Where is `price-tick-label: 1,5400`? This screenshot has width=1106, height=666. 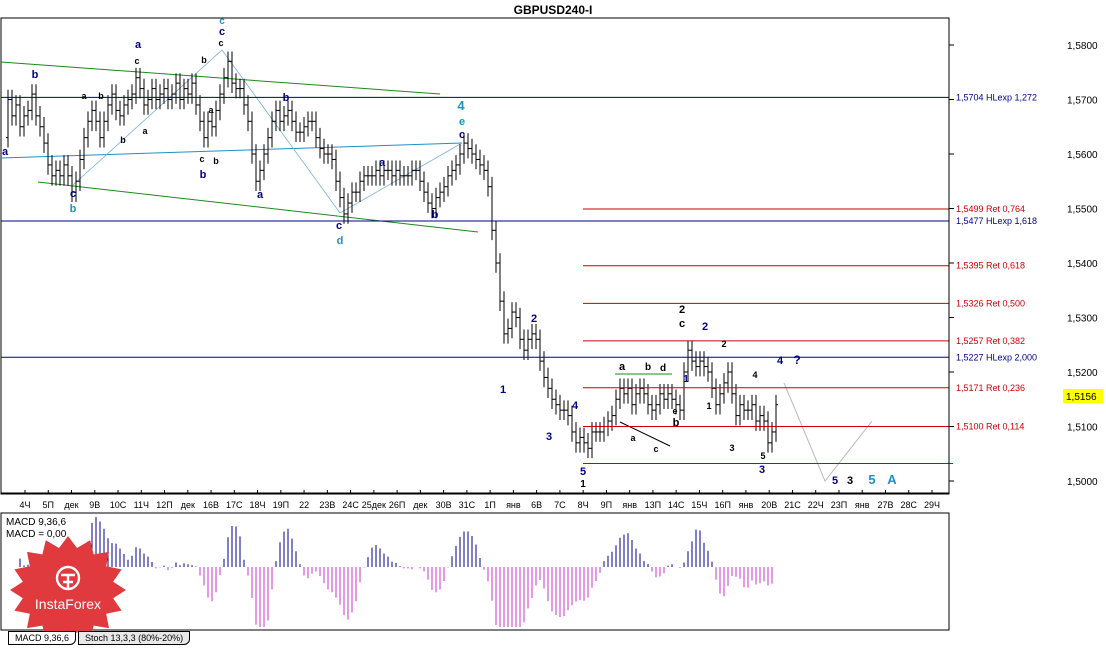 price-tick-label: 1,5400 is located at coordinates (1082, 264).